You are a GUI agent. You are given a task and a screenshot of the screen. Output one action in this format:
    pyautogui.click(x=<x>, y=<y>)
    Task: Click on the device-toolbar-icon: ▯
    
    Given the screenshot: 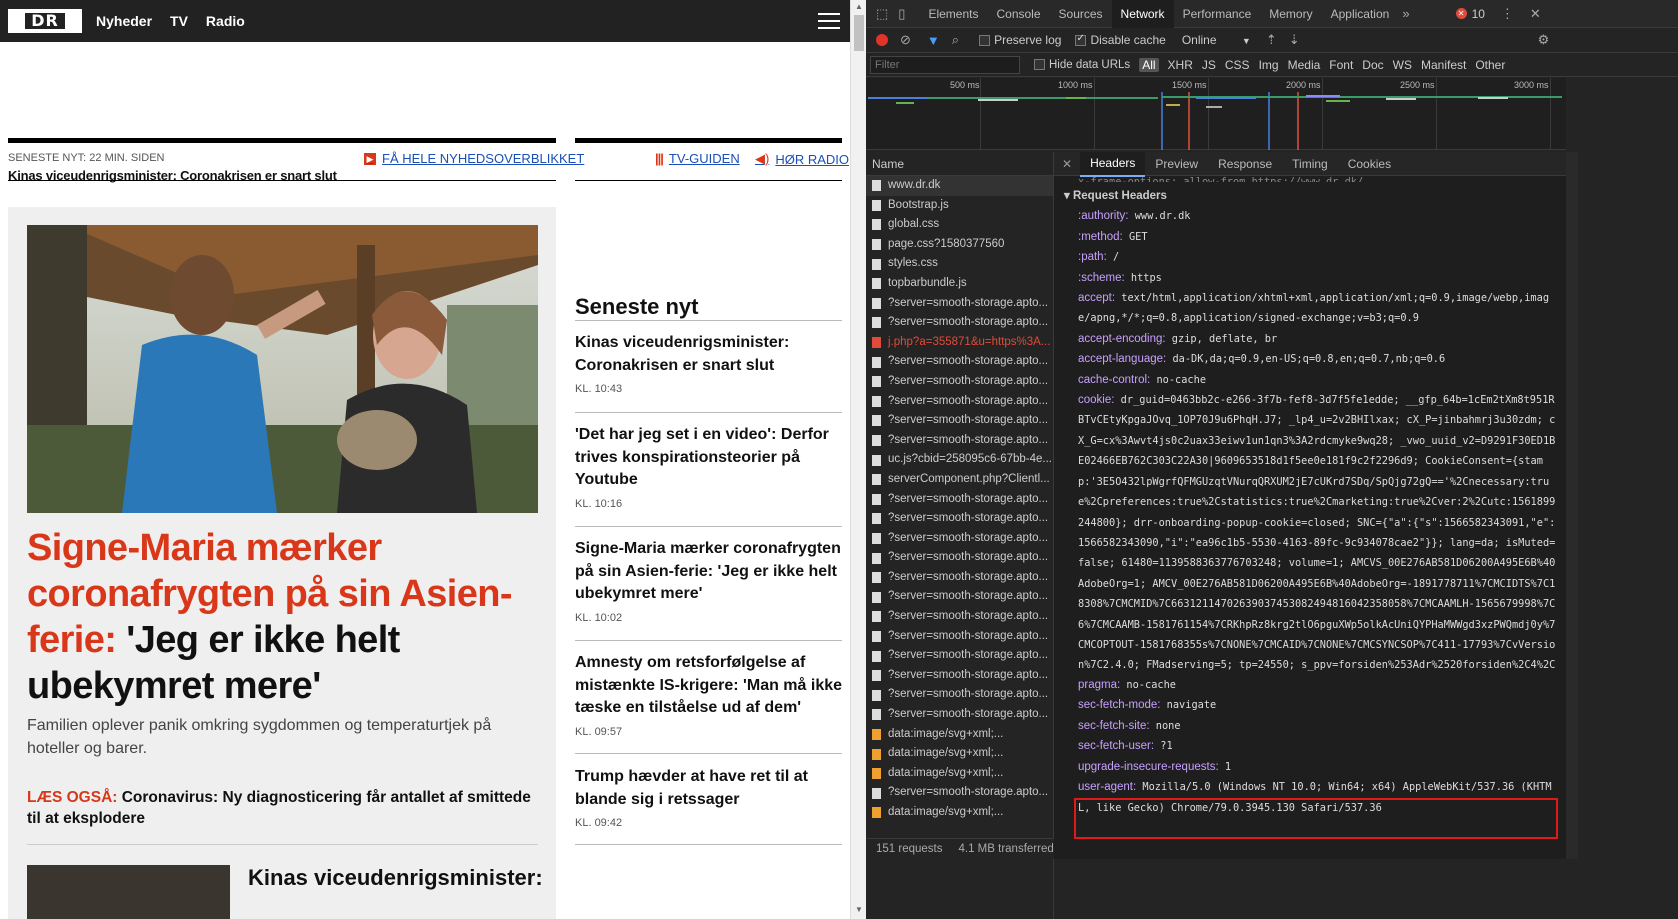 What is the action you would take?
    pyautogui.click(x=901, y=14)
    